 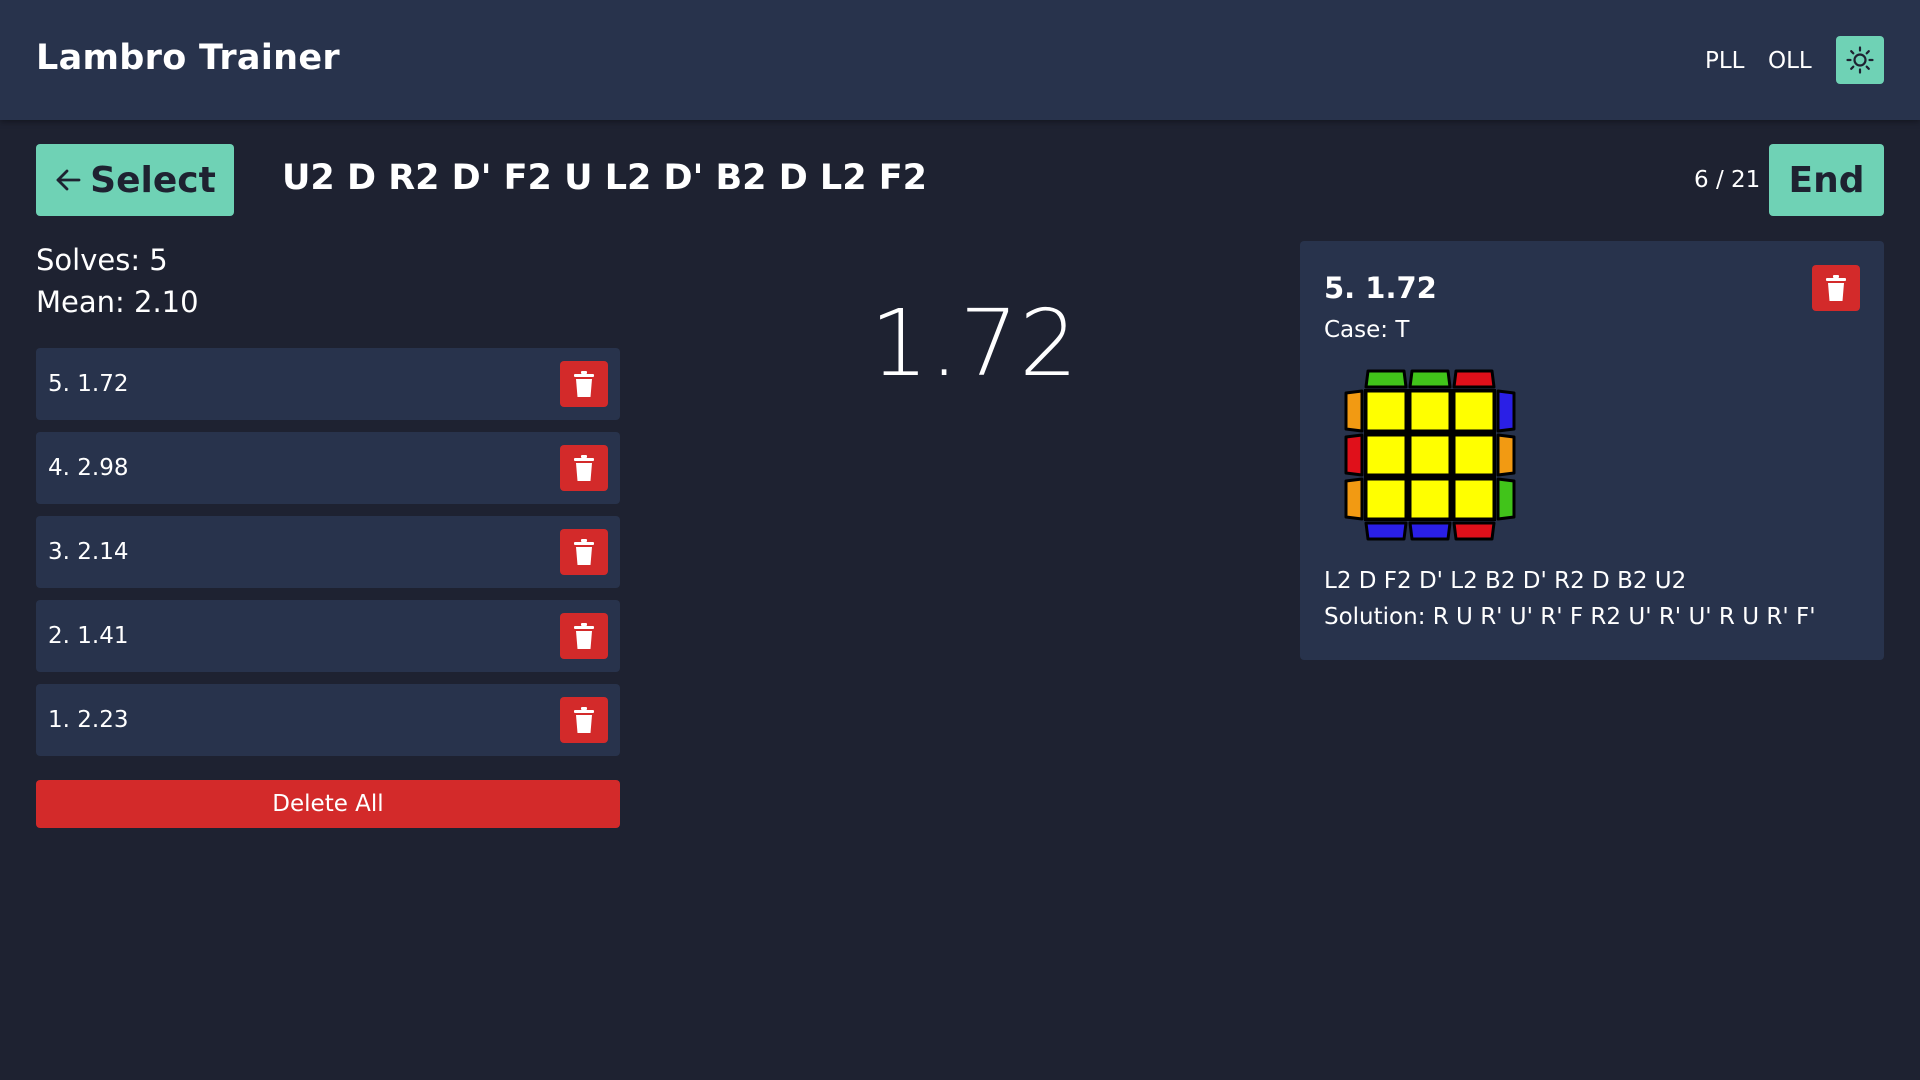 I want to click on case-counter: 6 / 21, so click(x=1727, y=180).